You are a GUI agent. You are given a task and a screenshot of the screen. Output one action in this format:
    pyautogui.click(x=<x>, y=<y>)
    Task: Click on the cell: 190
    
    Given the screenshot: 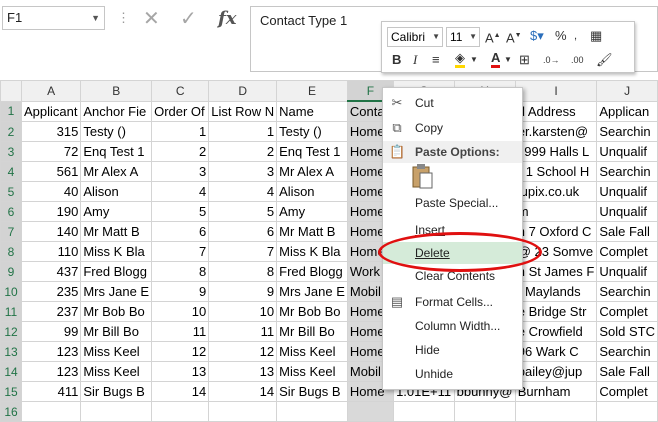 What is the action you would take?
    pyautogui.click(x=51, y=211)
    